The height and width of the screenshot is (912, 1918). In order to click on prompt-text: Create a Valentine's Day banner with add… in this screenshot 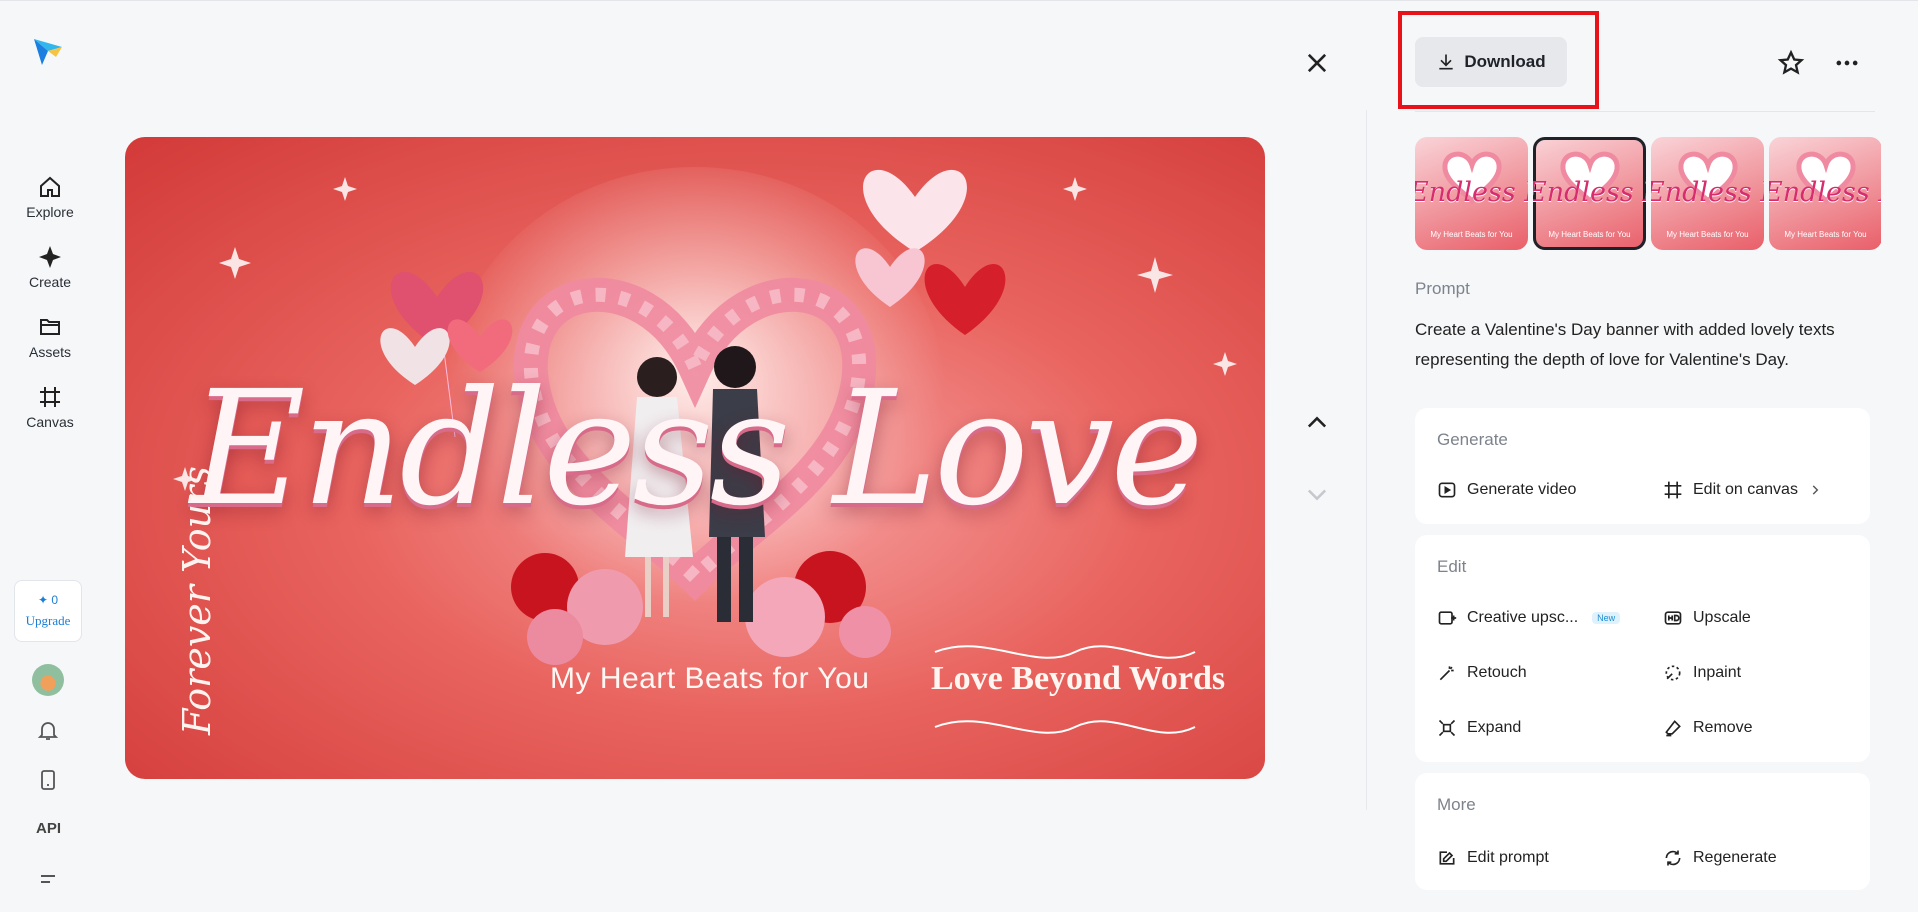, I will do `click(1625, 344)`.